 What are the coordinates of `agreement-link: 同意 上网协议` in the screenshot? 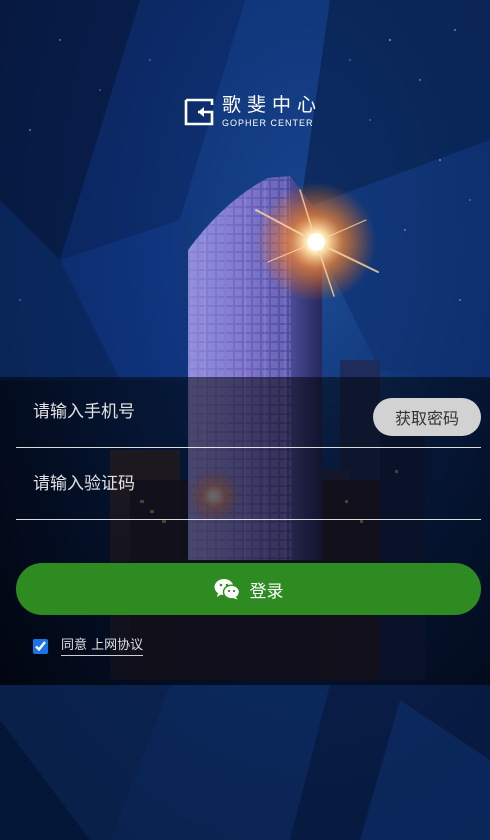 It's located at (102, 646).